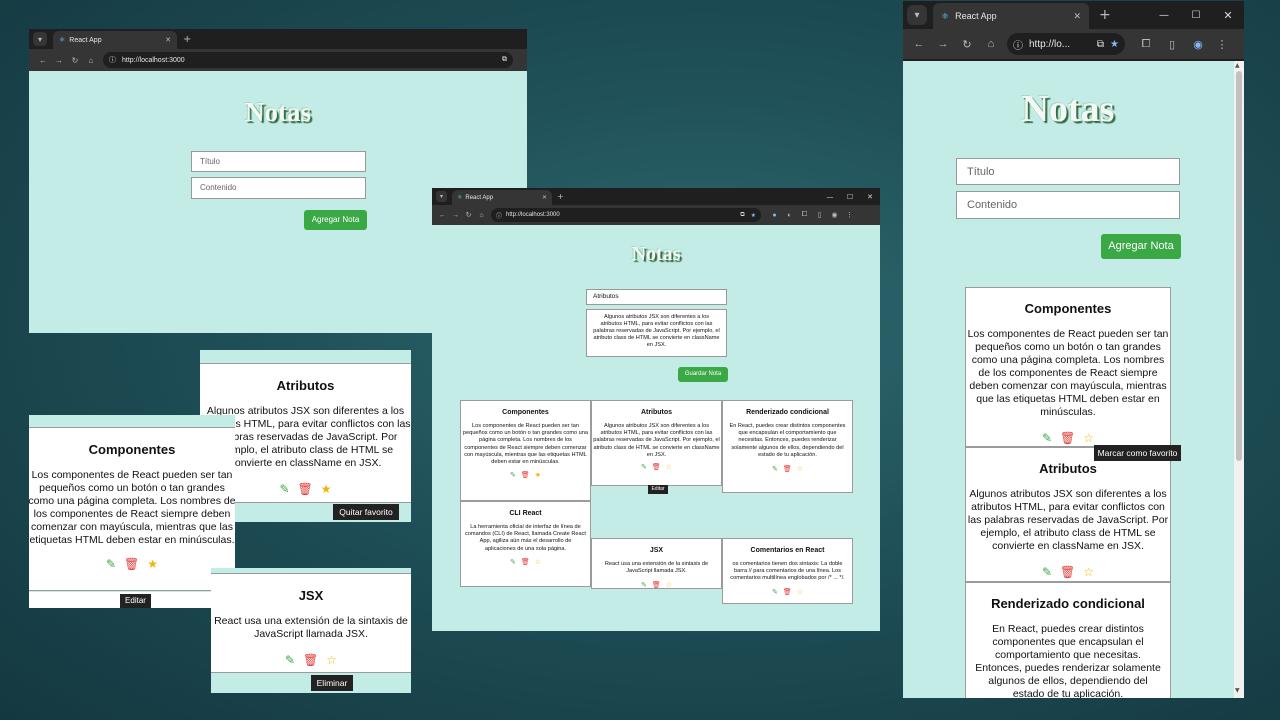 The width and height of the screenshot is (1280, 720). Describe the element at coordinates (1066, 44) in the screenshot. I see `address-bar: ⓘ http://lo... ⧉ ★` at that location.